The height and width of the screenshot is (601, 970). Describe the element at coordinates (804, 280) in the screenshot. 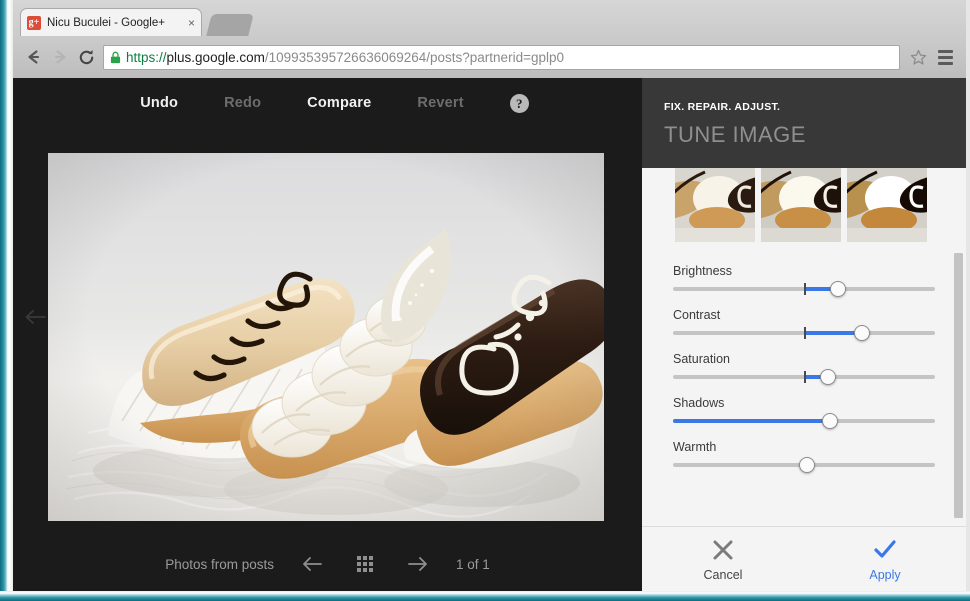

I see `slider-brightness: Brightness` at that location.